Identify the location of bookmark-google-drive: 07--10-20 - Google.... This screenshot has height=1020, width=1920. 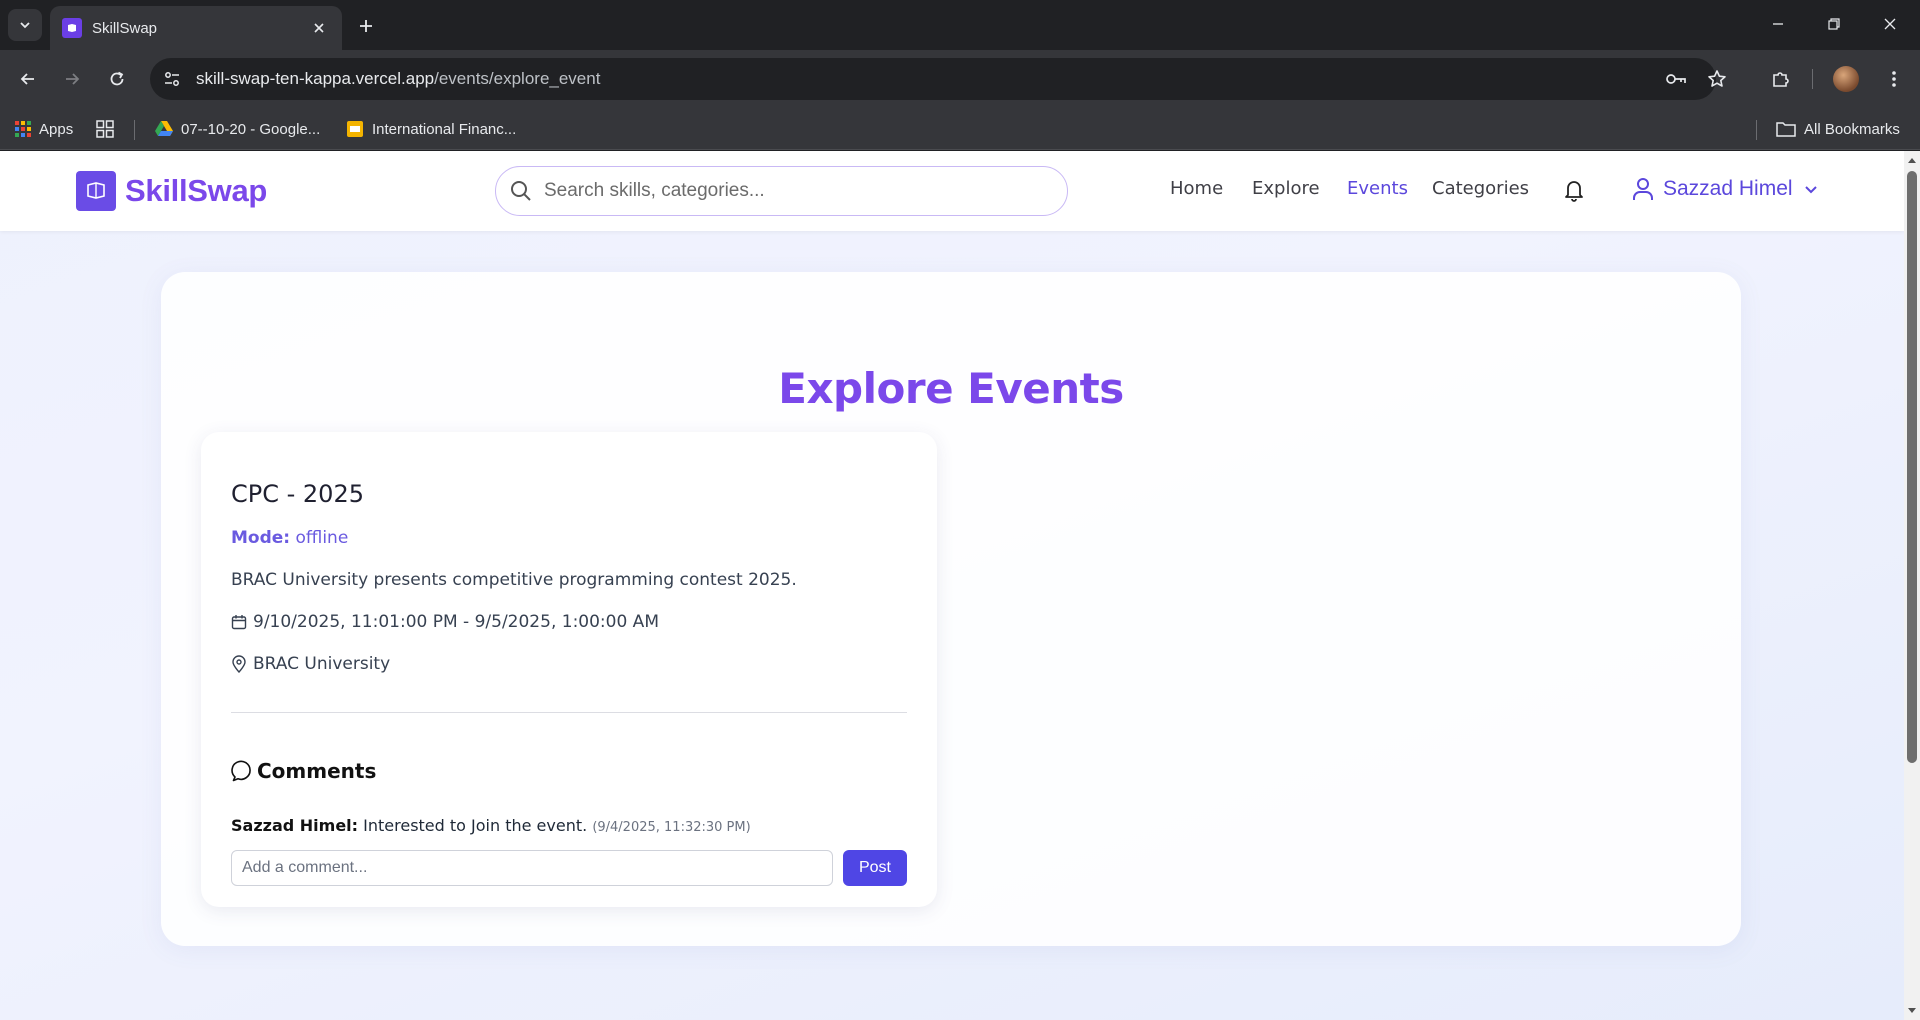
(237, 129).